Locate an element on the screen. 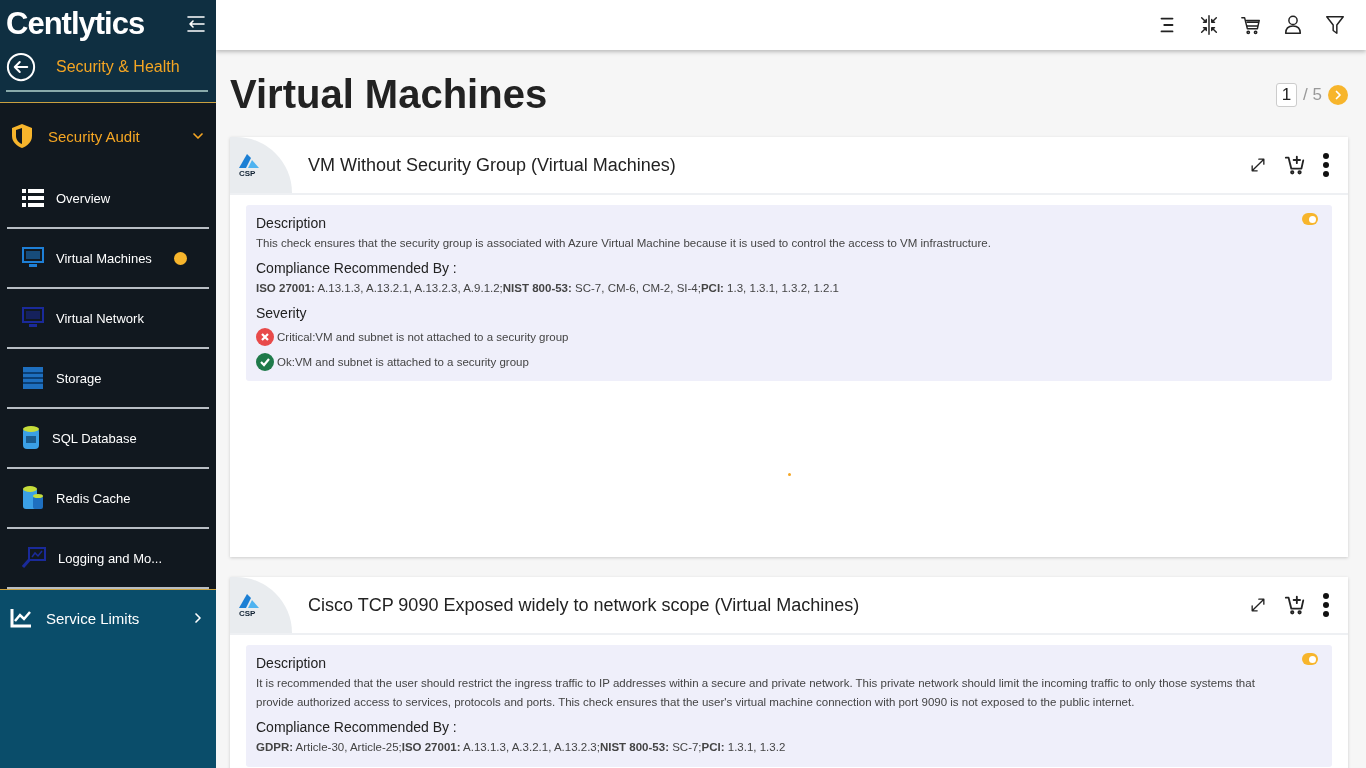 This screenshot has height=768, width=1366. nav-item: Virtual Machines is located at coordinates (108, 259).